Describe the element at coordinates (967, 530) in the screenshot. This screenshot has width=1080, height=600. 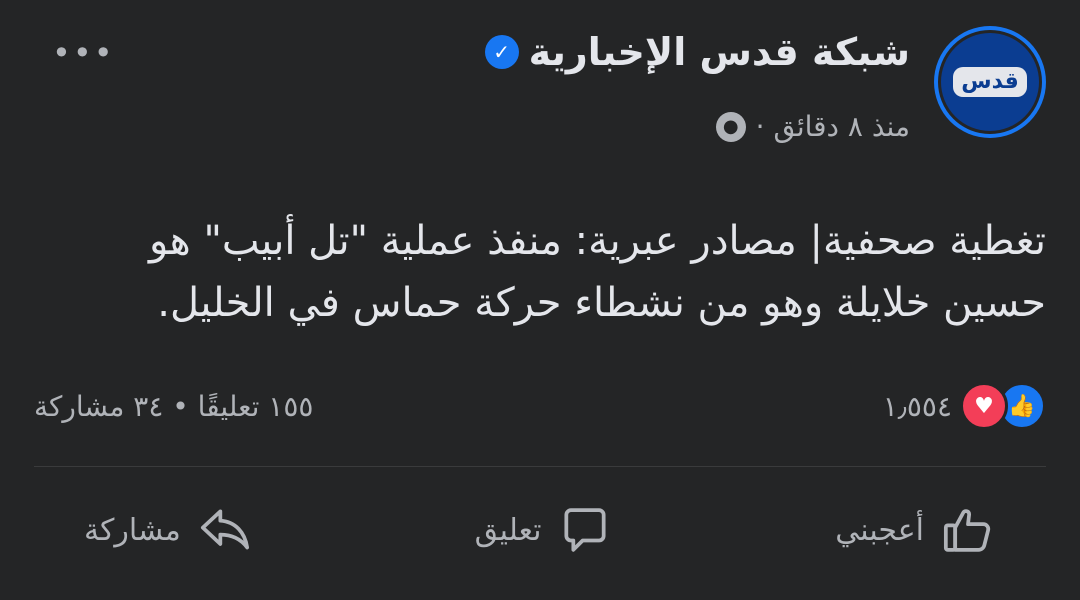
I see `thumbs-up-icon` at that location.